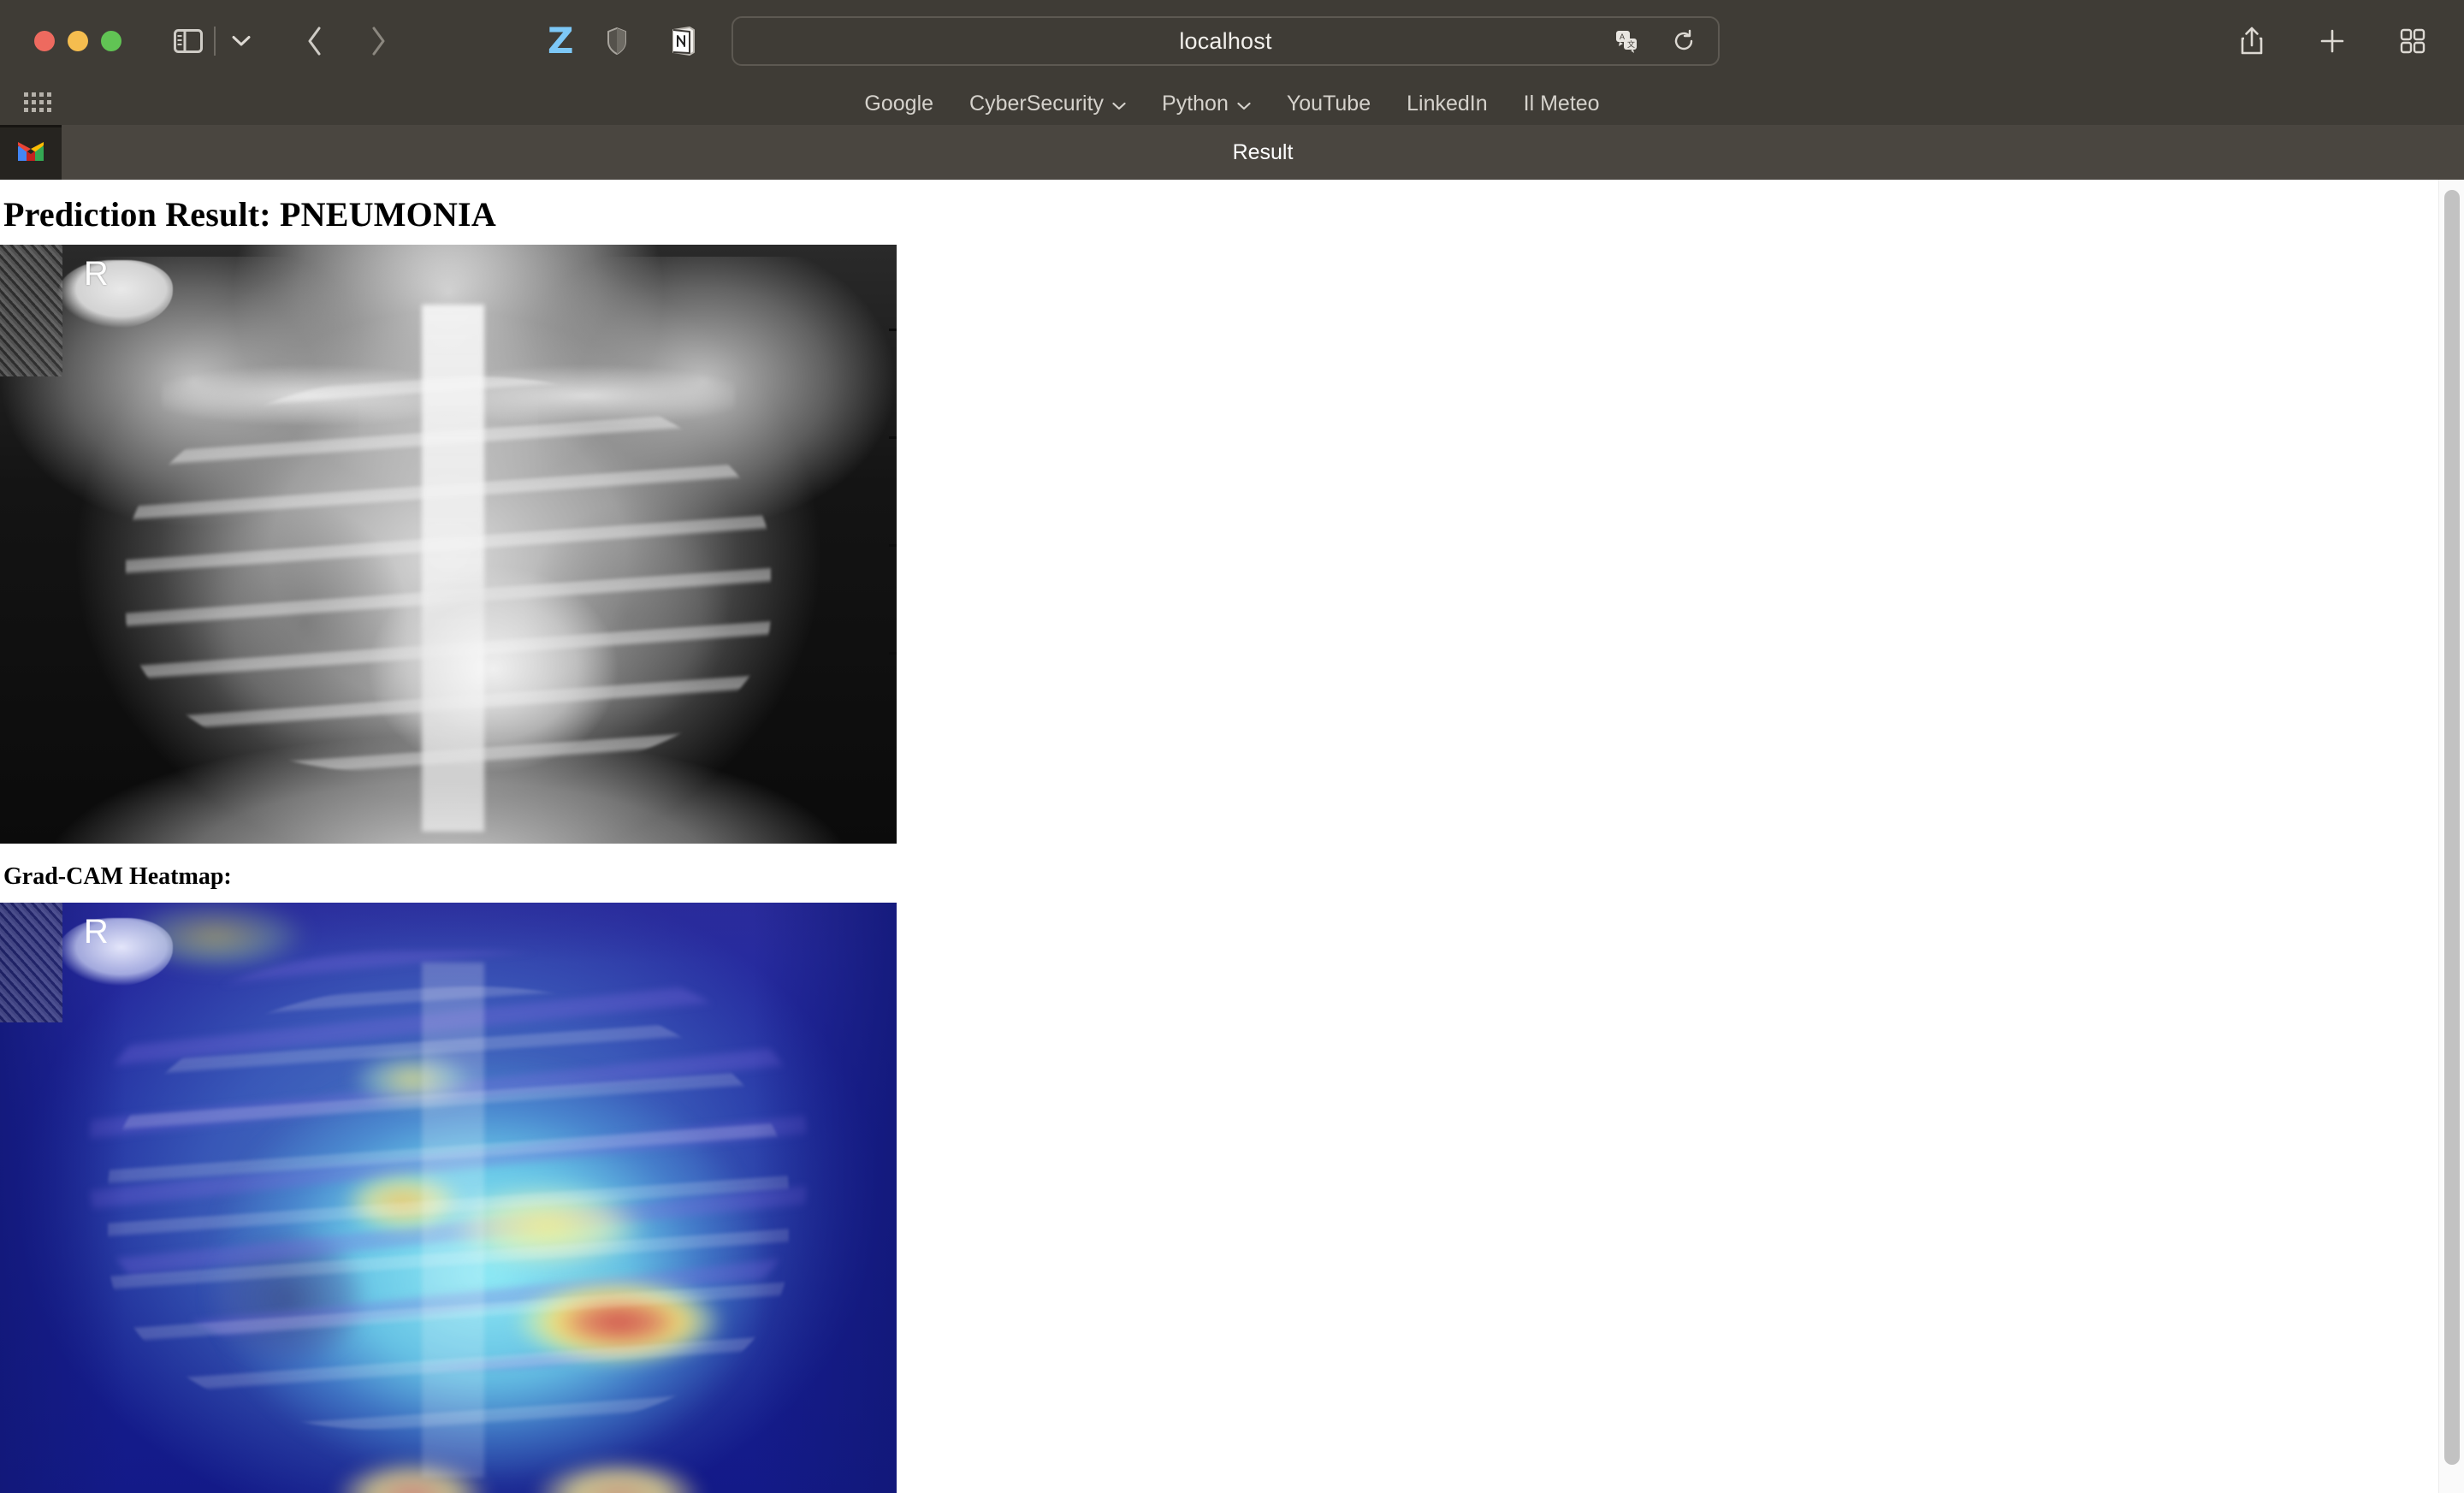  What do you see at coordinates (617, 41) in the screenshot?
I see `shield-icon` at bounding box center [617, 41].